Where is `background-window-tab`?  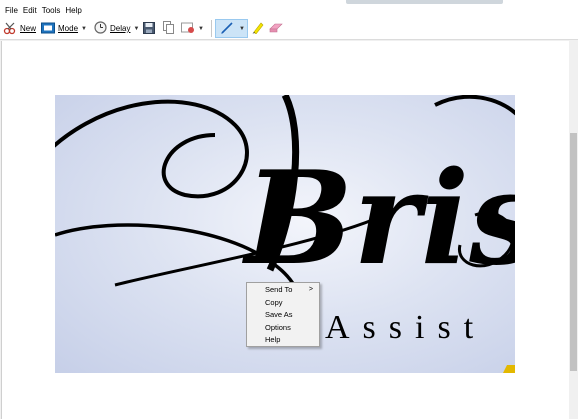
background-window-tab is located at coordinates (424, 2).